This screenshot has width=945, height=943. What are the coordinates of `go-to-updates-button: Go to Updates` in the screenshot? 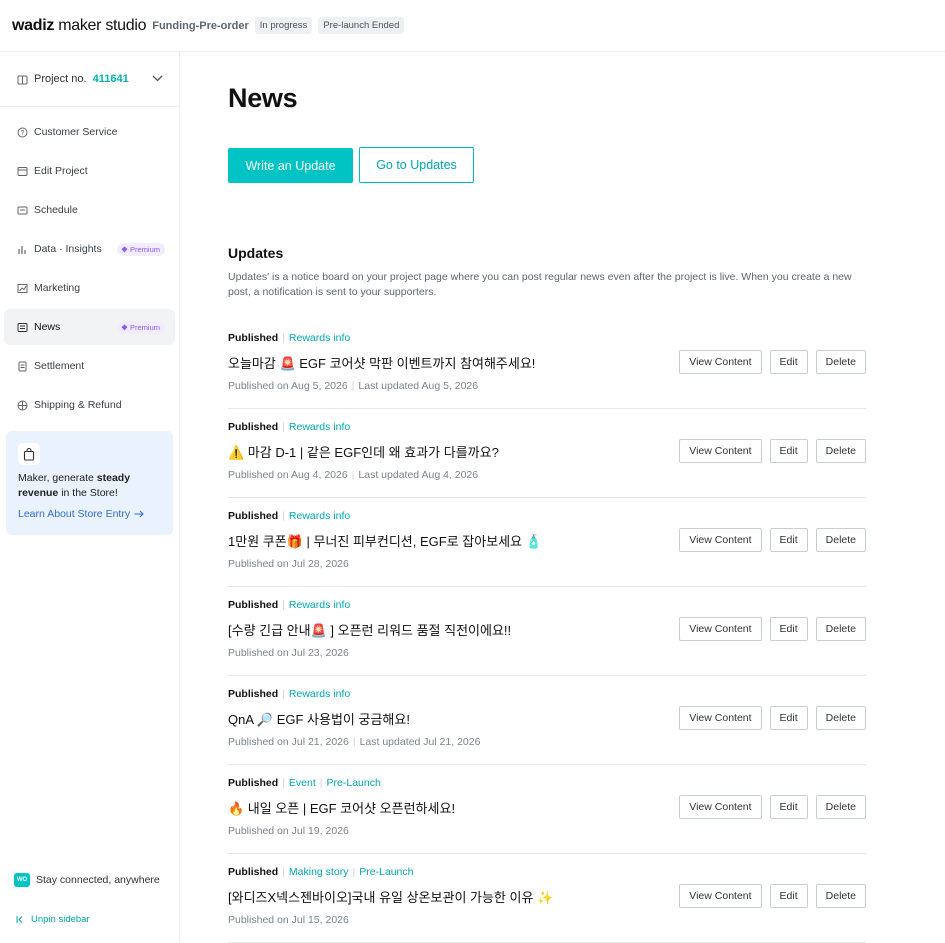 It's located at (416, 165).